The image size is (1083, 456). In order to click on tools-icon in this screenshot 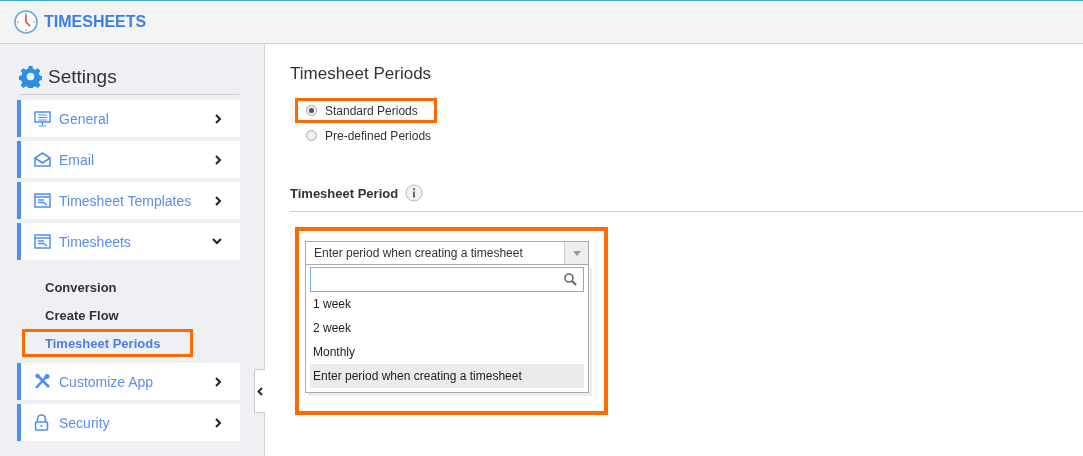, I will do `click(42, 381)`.